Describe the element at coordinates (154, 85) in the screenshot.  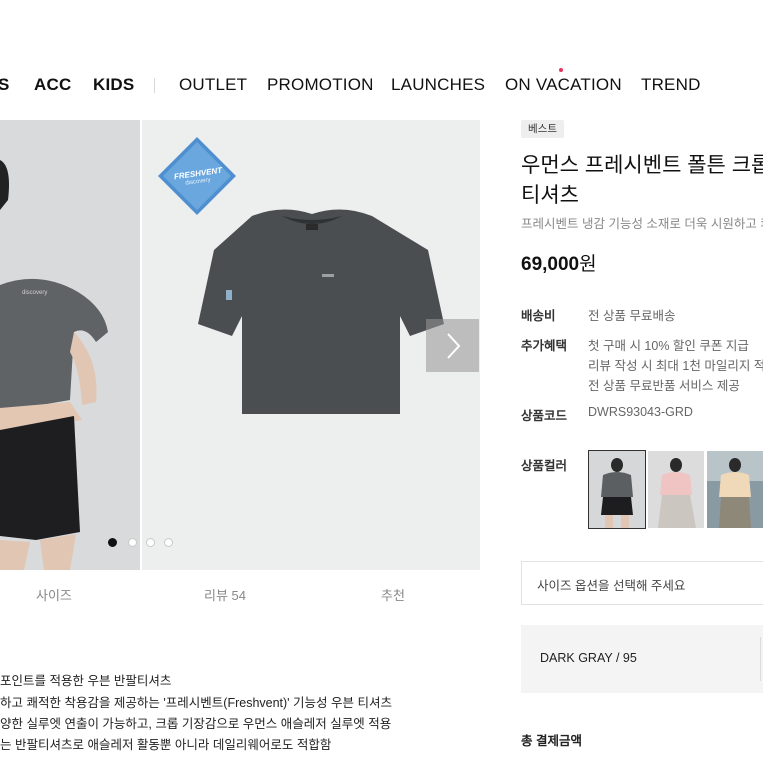
I see `nav-divider` at that location.